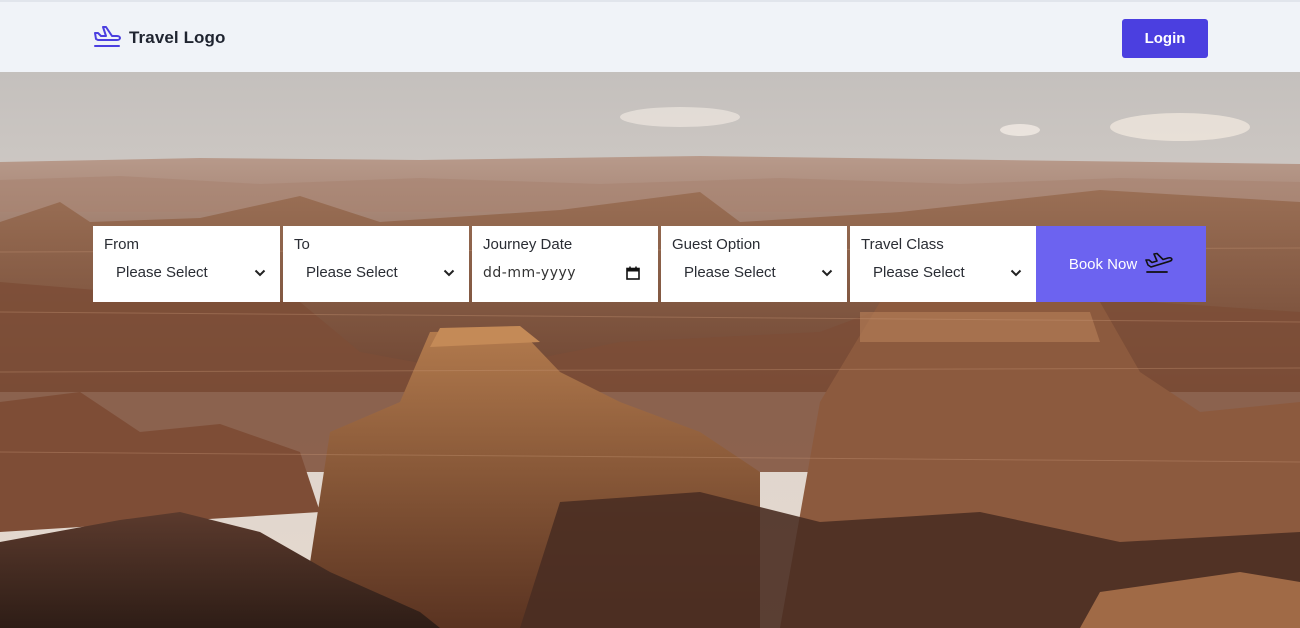 Image resolution: width=1300 pixels, height=628 pixels. What do you see at coordinates (162, 272) in the screenshot?
I see `from-select-value: Please Select` at bounding box center [162, 272].